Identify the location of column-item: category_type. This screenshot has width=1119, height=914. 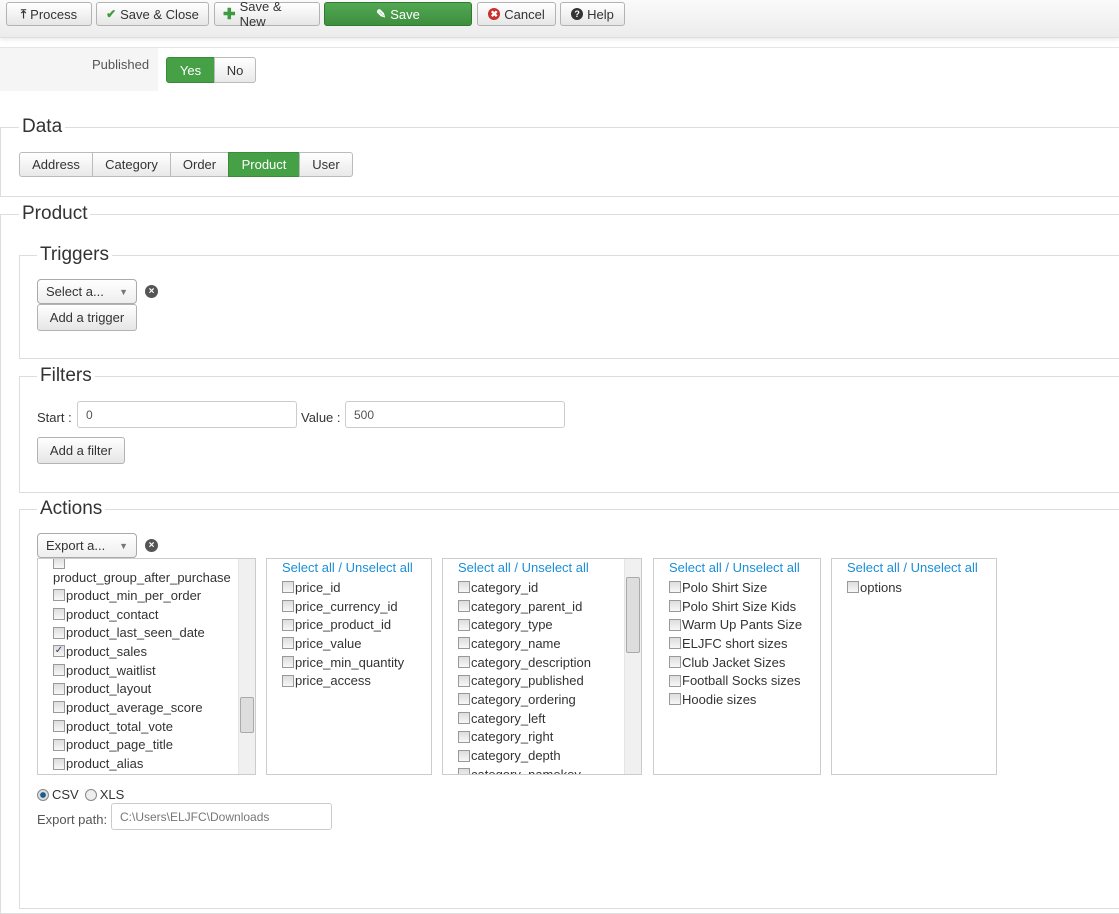
(542, 624).